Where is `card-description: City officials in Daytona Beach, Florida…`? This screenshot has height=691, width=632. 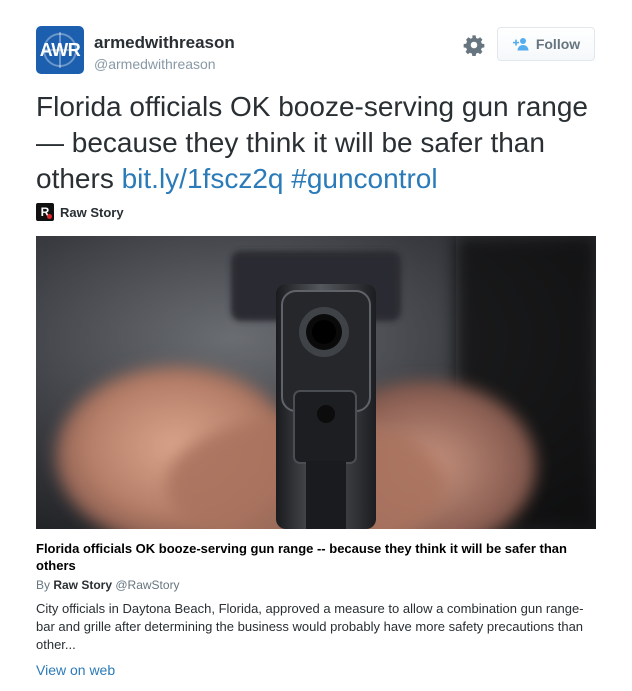 card-description: City officials in Daytona Beach, Florida… is located at coordinates (310, 626).